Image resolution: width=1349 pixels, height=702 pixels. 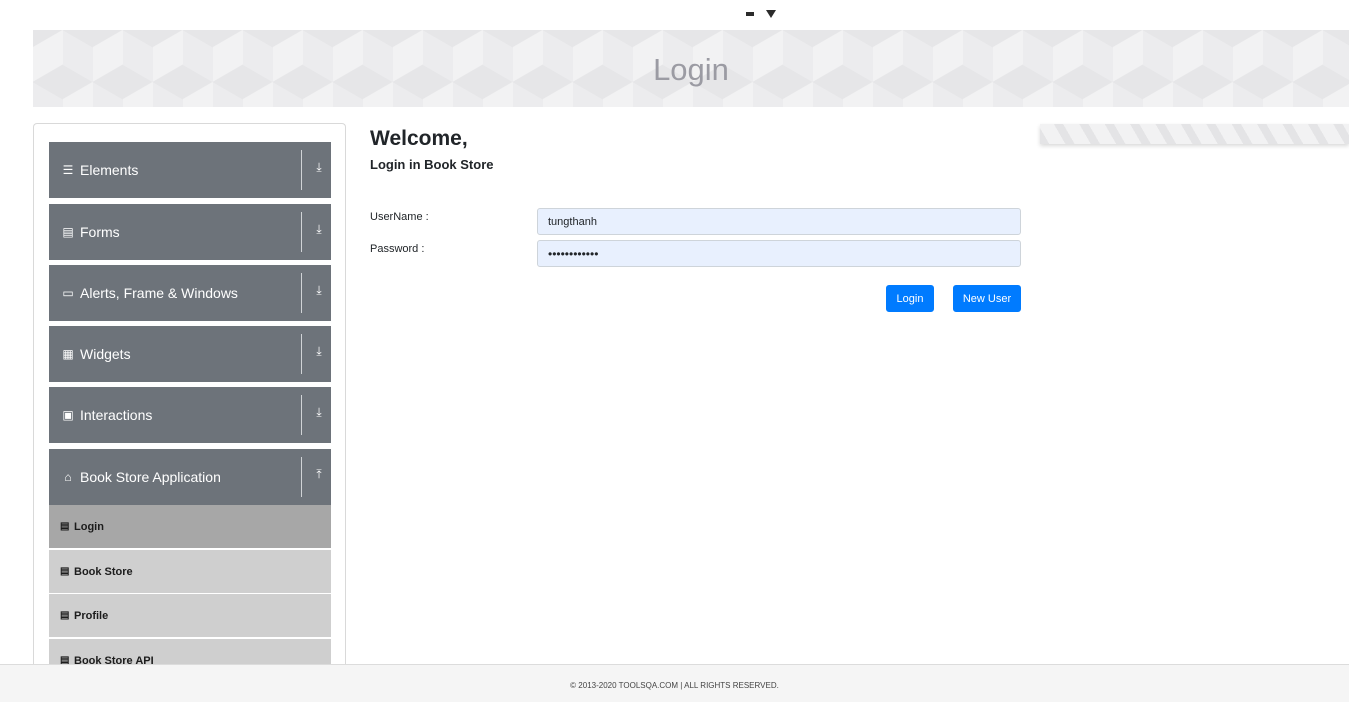 I want to click on widgets-icon: ▦, so click(x=68, y=354).